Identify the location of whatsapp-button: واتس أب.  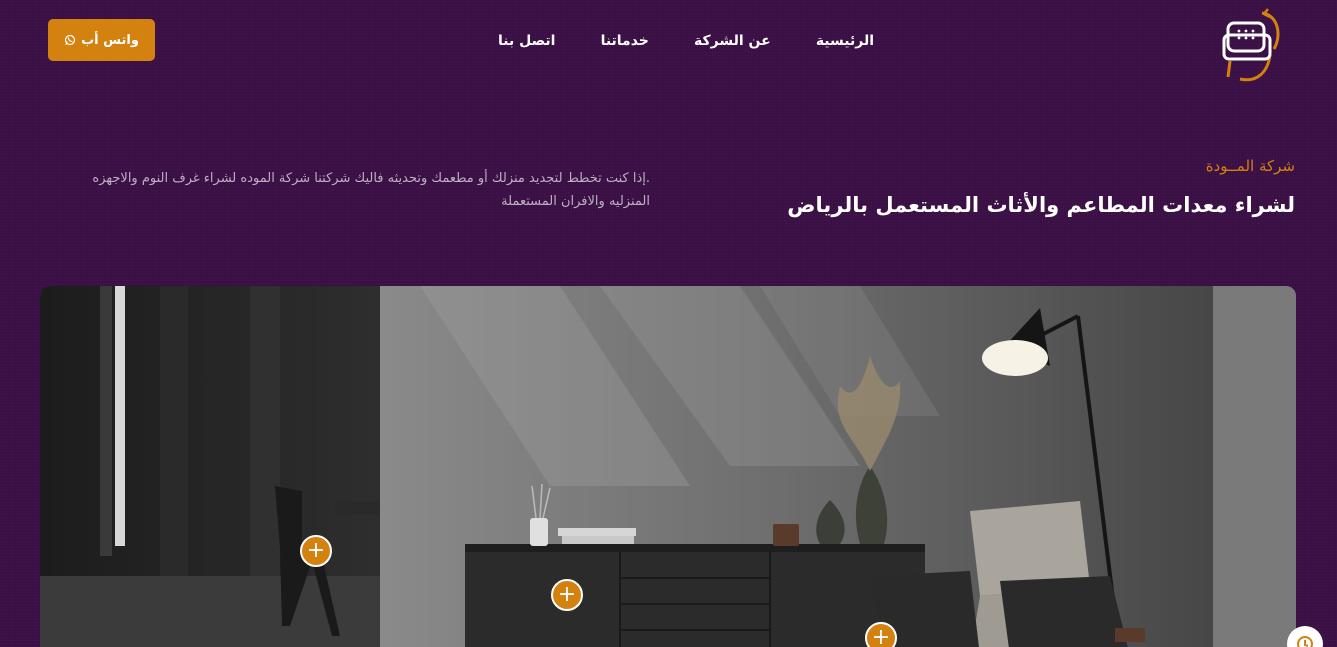
(101, 40).